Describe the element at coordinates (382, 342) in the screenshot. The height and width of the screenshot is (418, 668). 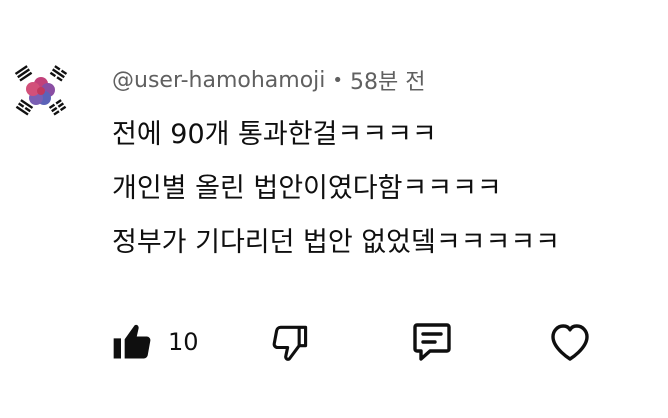
I see `comment-actions: 10` at that location.